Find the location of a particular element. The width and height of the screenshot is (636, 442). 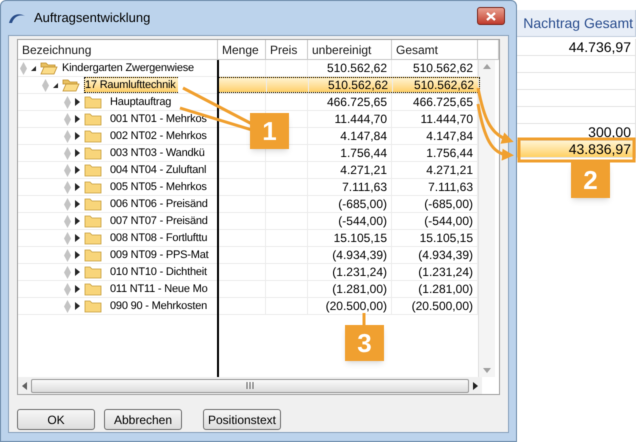

tree-item: Kindergarten Zwergenwiese is located at coordinates (129, 68).